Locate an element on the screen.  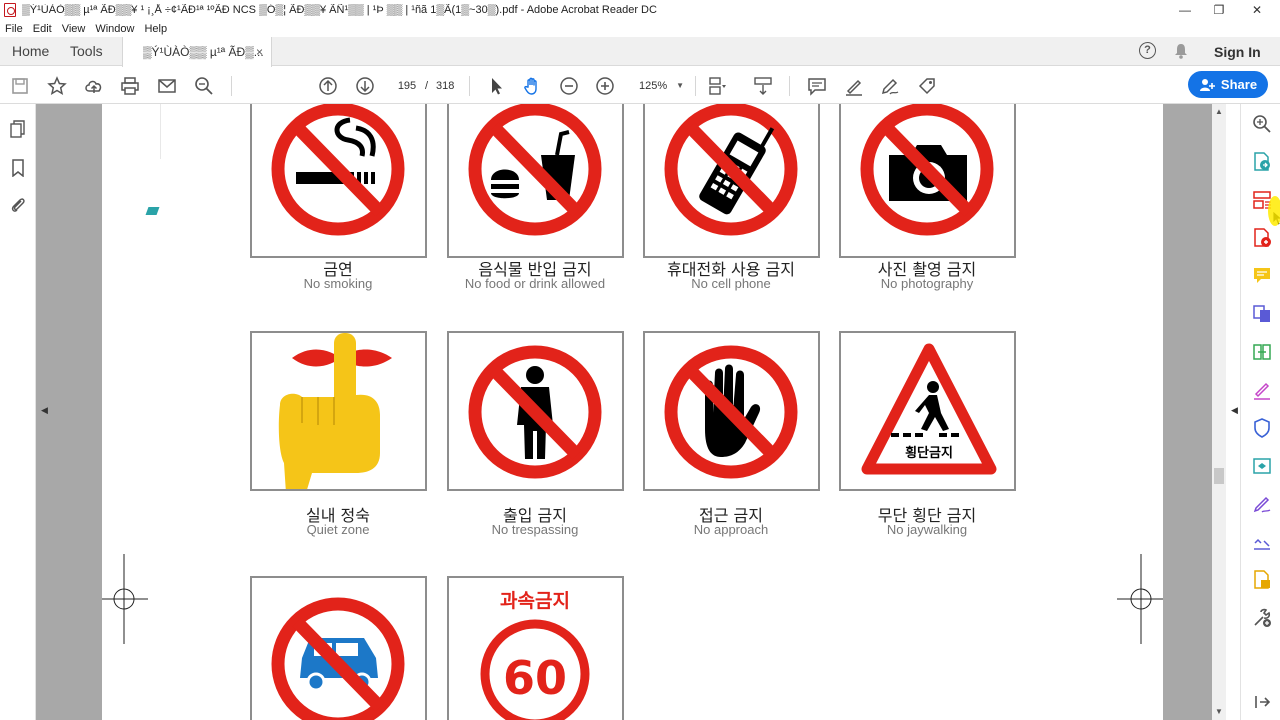
no-entry-person-icon is located at coordinates (535, 412).